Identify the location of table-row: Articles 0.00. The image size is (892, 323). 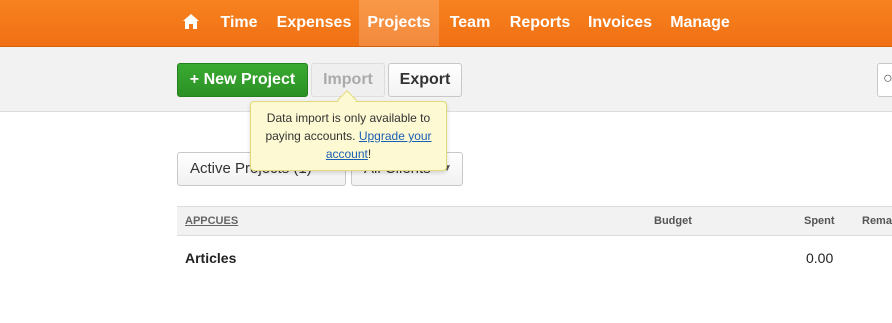
(534, 257).